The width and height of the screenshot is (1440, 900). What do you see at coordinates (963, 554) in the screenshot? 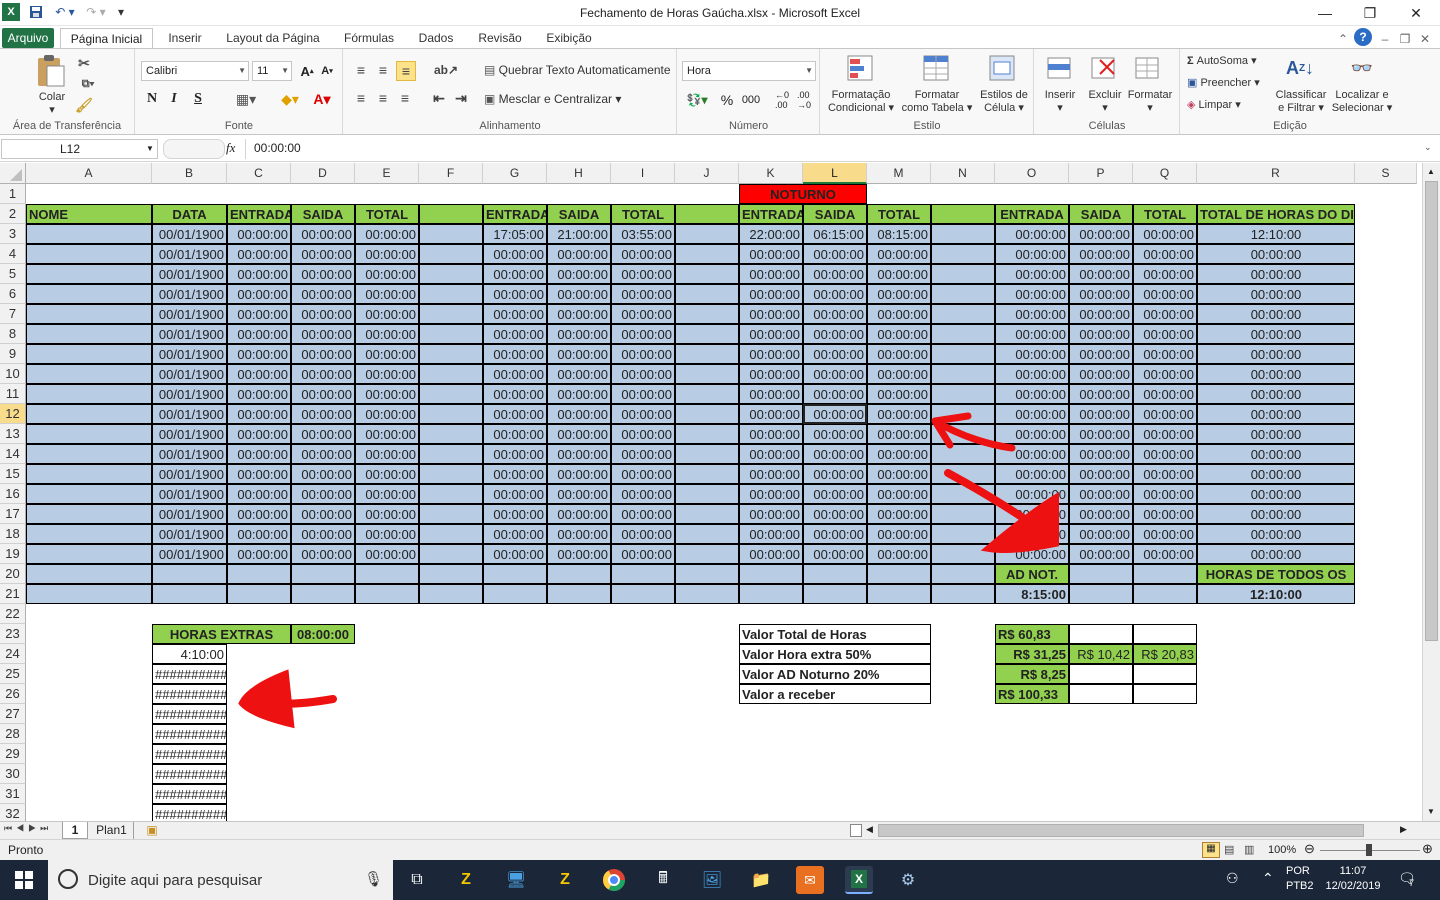
I see `cell-n19` at bounding box center [963, 554].